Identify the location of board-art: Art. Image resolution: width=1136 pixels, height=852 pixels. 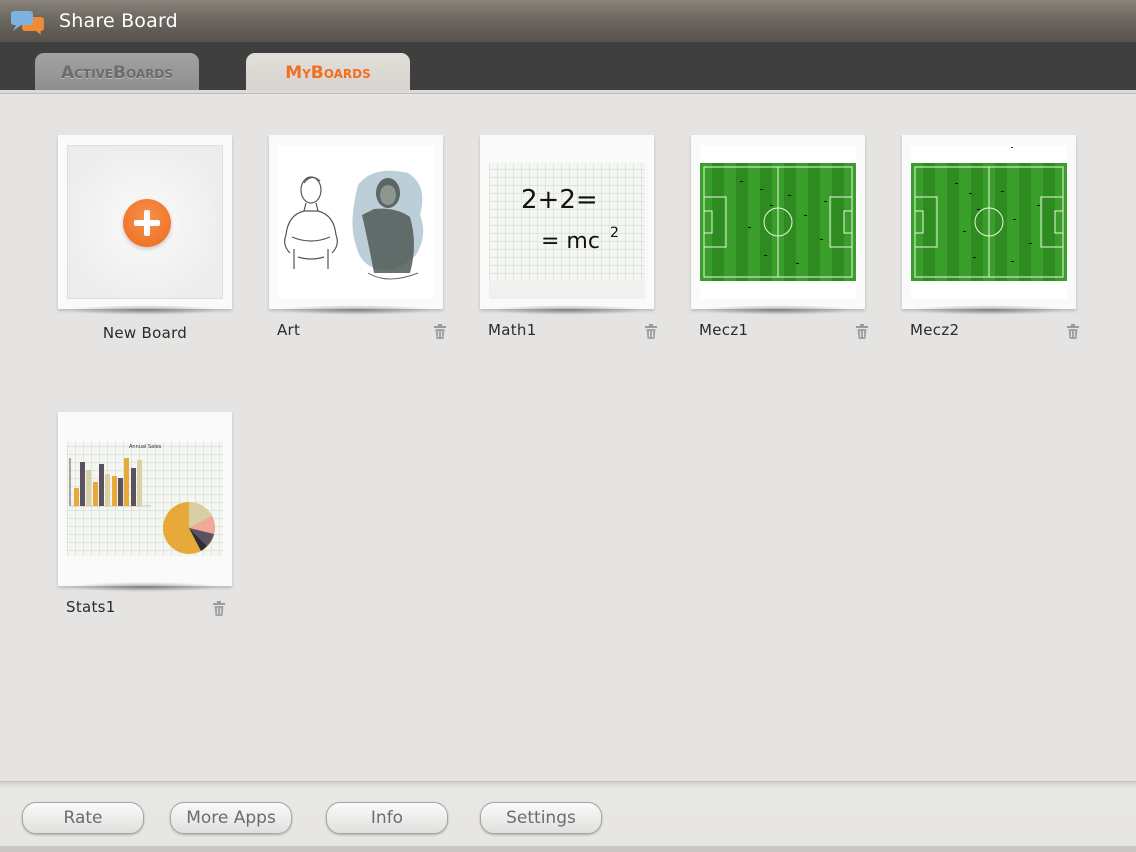
(357, 237).